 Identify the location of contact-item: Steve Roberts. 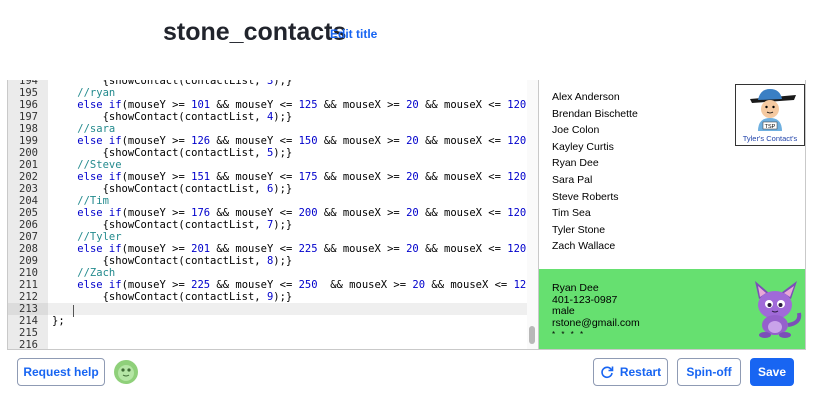
(595, 197).